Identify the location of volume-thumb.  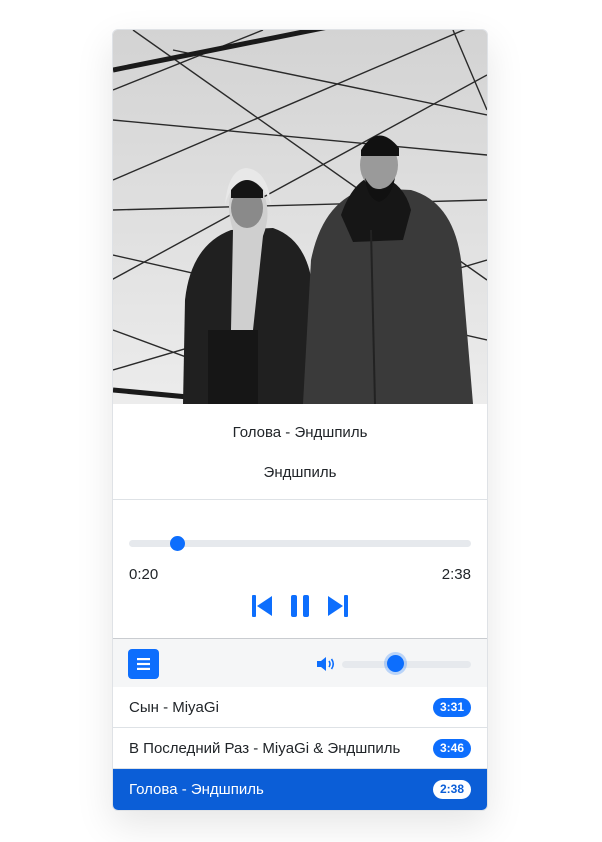
(396, 663).